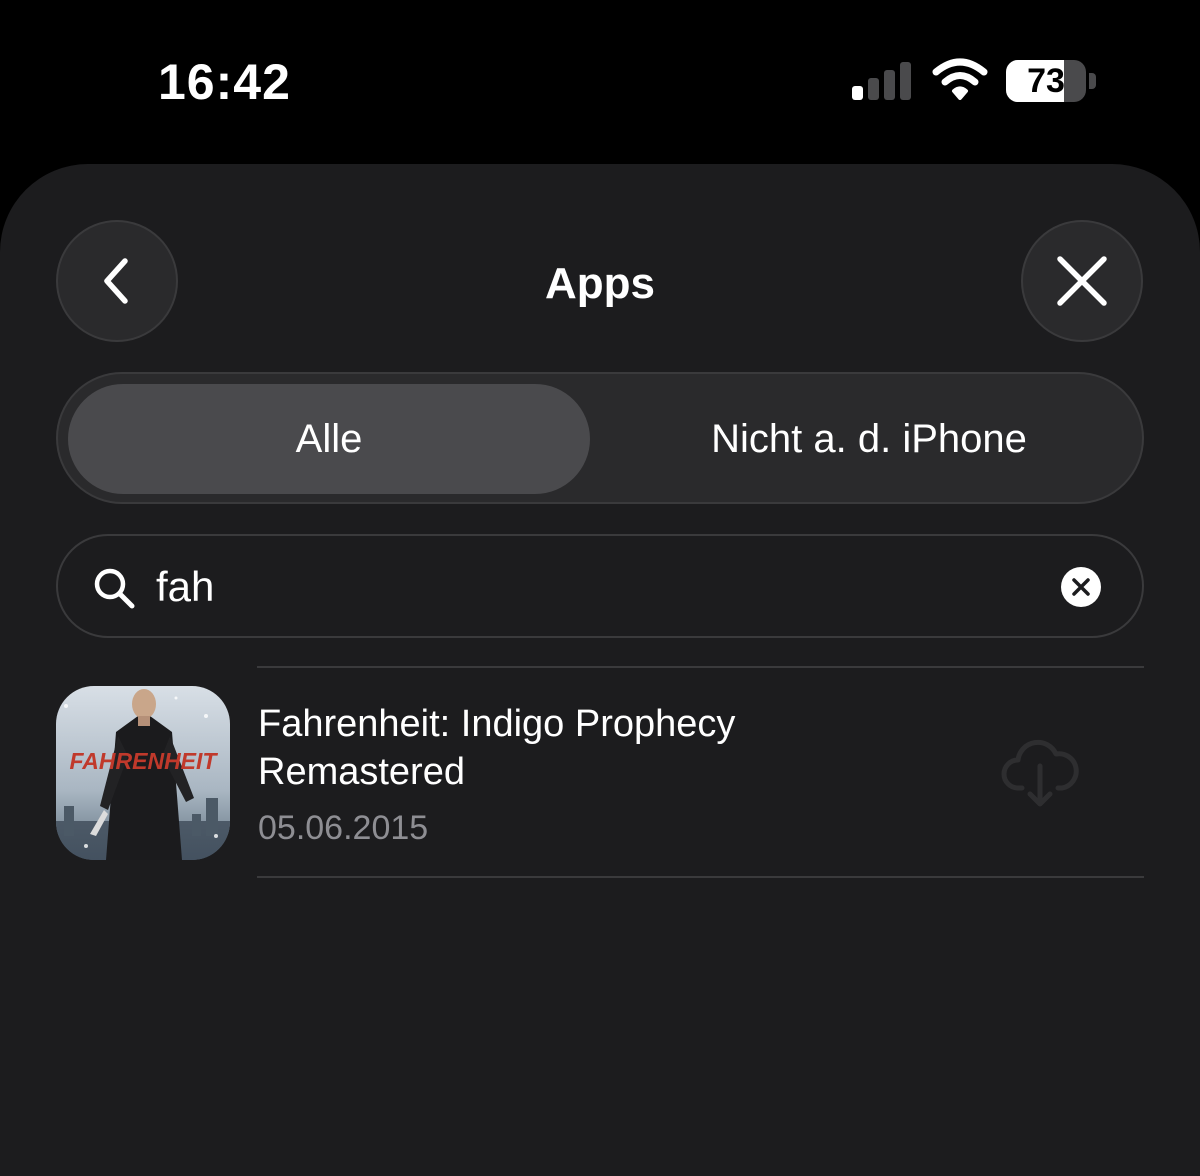 This screenshot has height=1176, width=1200. I want to click on app-name: Fahrenheit: Indigo Prophecy Remastered, so click(497, 748).